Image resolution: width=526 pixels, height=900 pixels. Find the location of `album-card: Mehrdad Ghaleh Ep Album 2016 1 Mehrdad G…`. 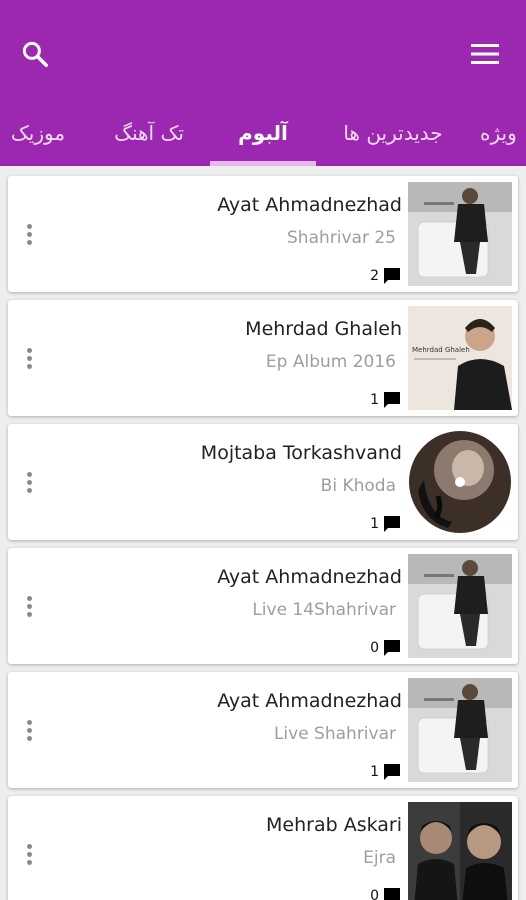

album-card: Mehrdad Ghaleh Ep Album 2016 1 Mehrdad G… is located at coordinates (263, 358).